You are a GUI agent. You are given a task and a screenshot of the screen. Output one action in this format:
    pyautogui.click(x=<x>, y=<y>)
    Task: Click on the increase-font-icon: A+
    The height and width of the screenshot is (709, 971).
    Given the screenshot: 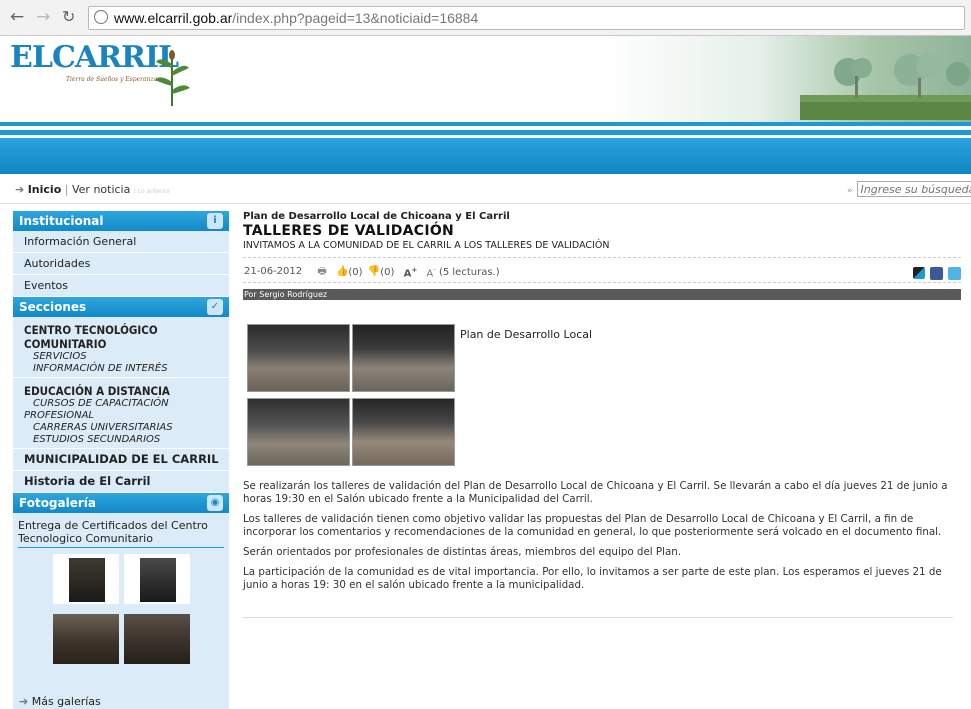 What is the action you would take?
    pyautogui.click(x=411, y=272)
    